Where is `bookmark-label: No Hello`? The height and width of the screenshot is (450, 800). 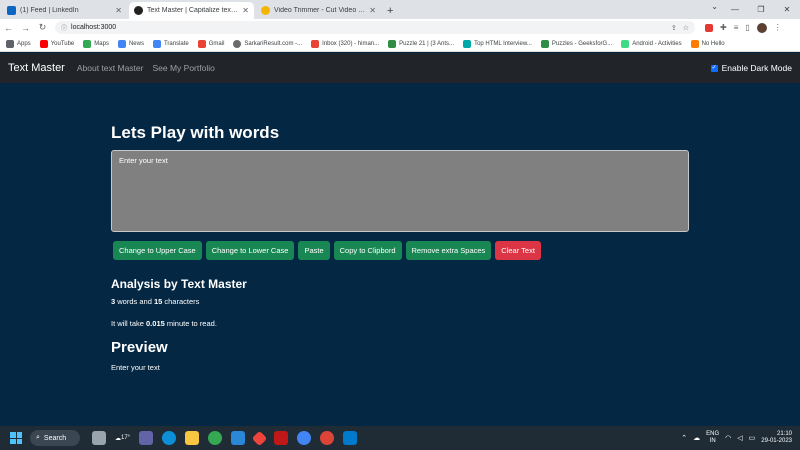 bookmark-label: No Hello is located at coordinates (713, 43).